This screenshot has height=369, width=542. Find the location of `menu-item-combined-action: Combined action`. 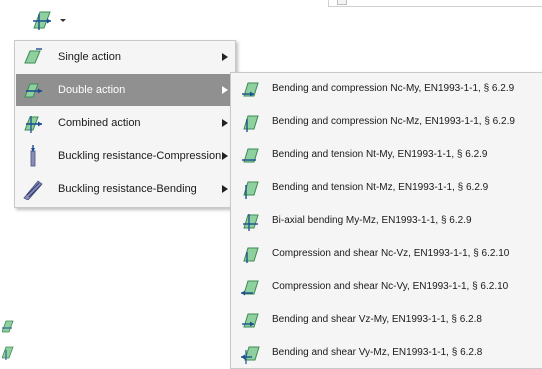

menu-item-combined-action: Combined action is located at coordinates (125, 123).